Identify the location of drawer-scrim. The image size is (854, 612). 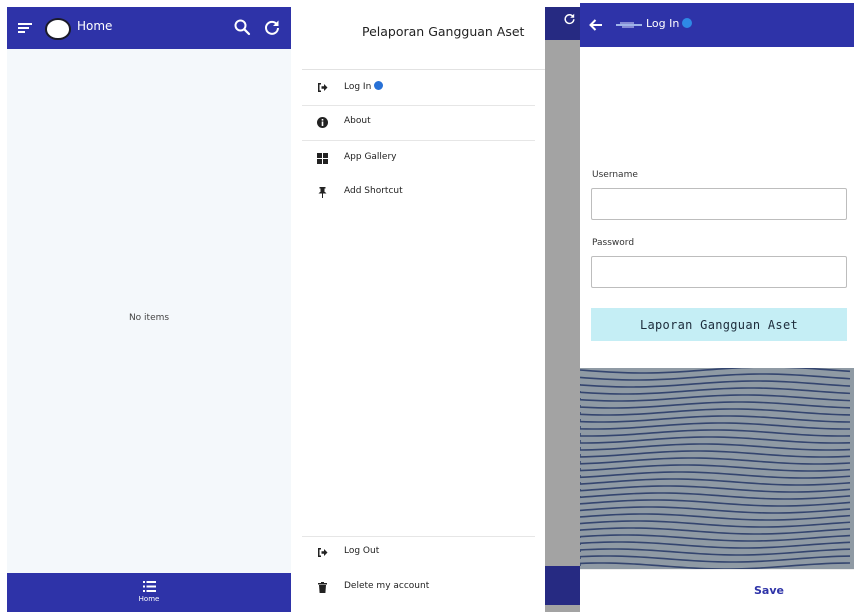
(563, 309).